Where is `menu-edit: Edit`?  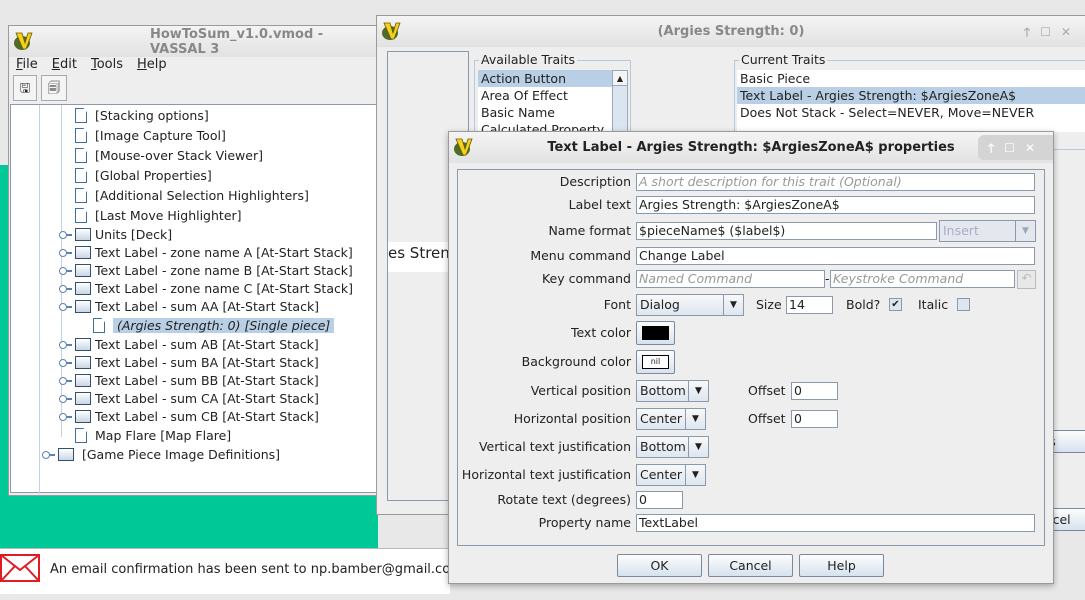
menu-edit: Edit is located at coordinates (64, 65).